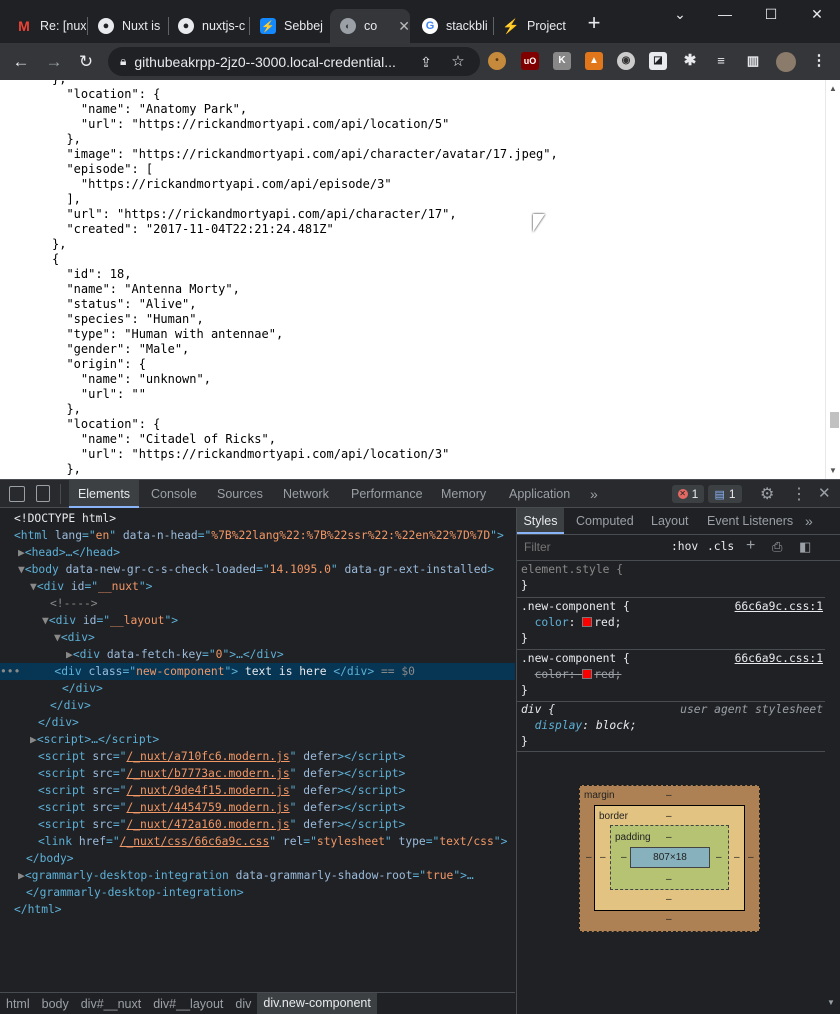 The width and height of the screenshot is (840, 1014). Describe the element at coordinates (669, 837) in the screenshot. I see `padding-top-value: –` at that location.